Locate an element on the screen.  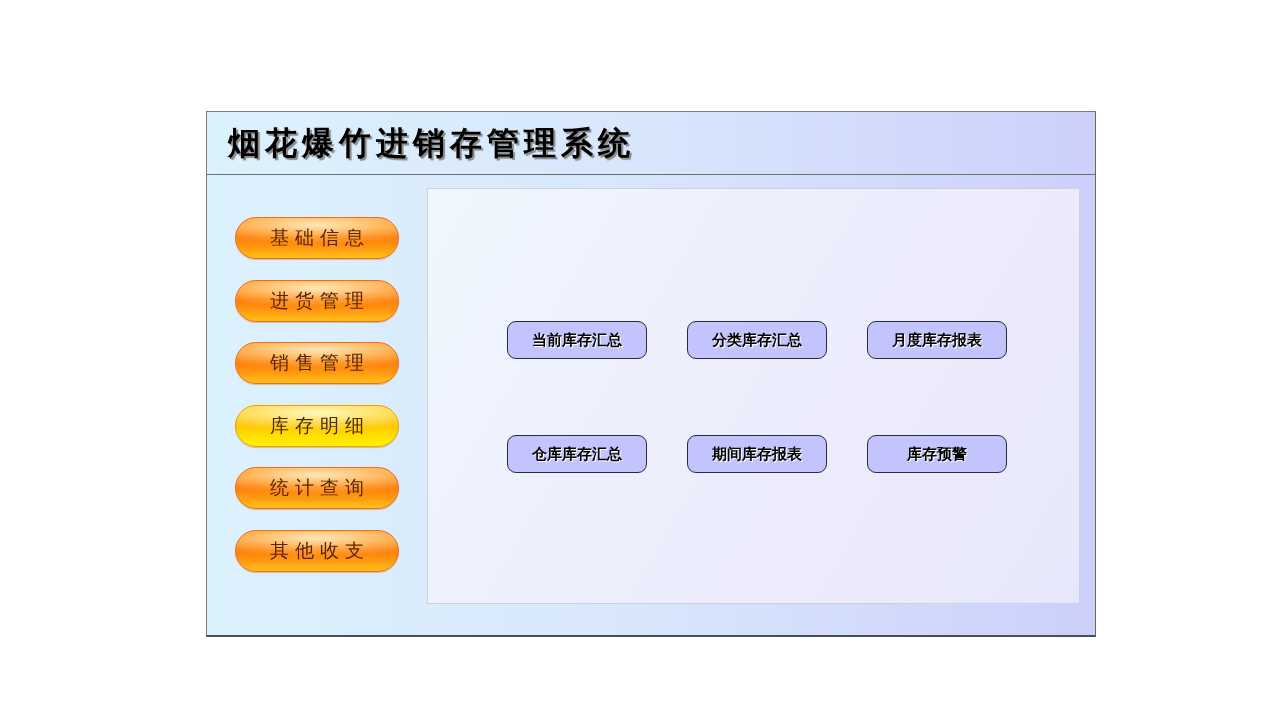
sidebar-menu-button: 基础信息 is located at coordinates (317, 238).